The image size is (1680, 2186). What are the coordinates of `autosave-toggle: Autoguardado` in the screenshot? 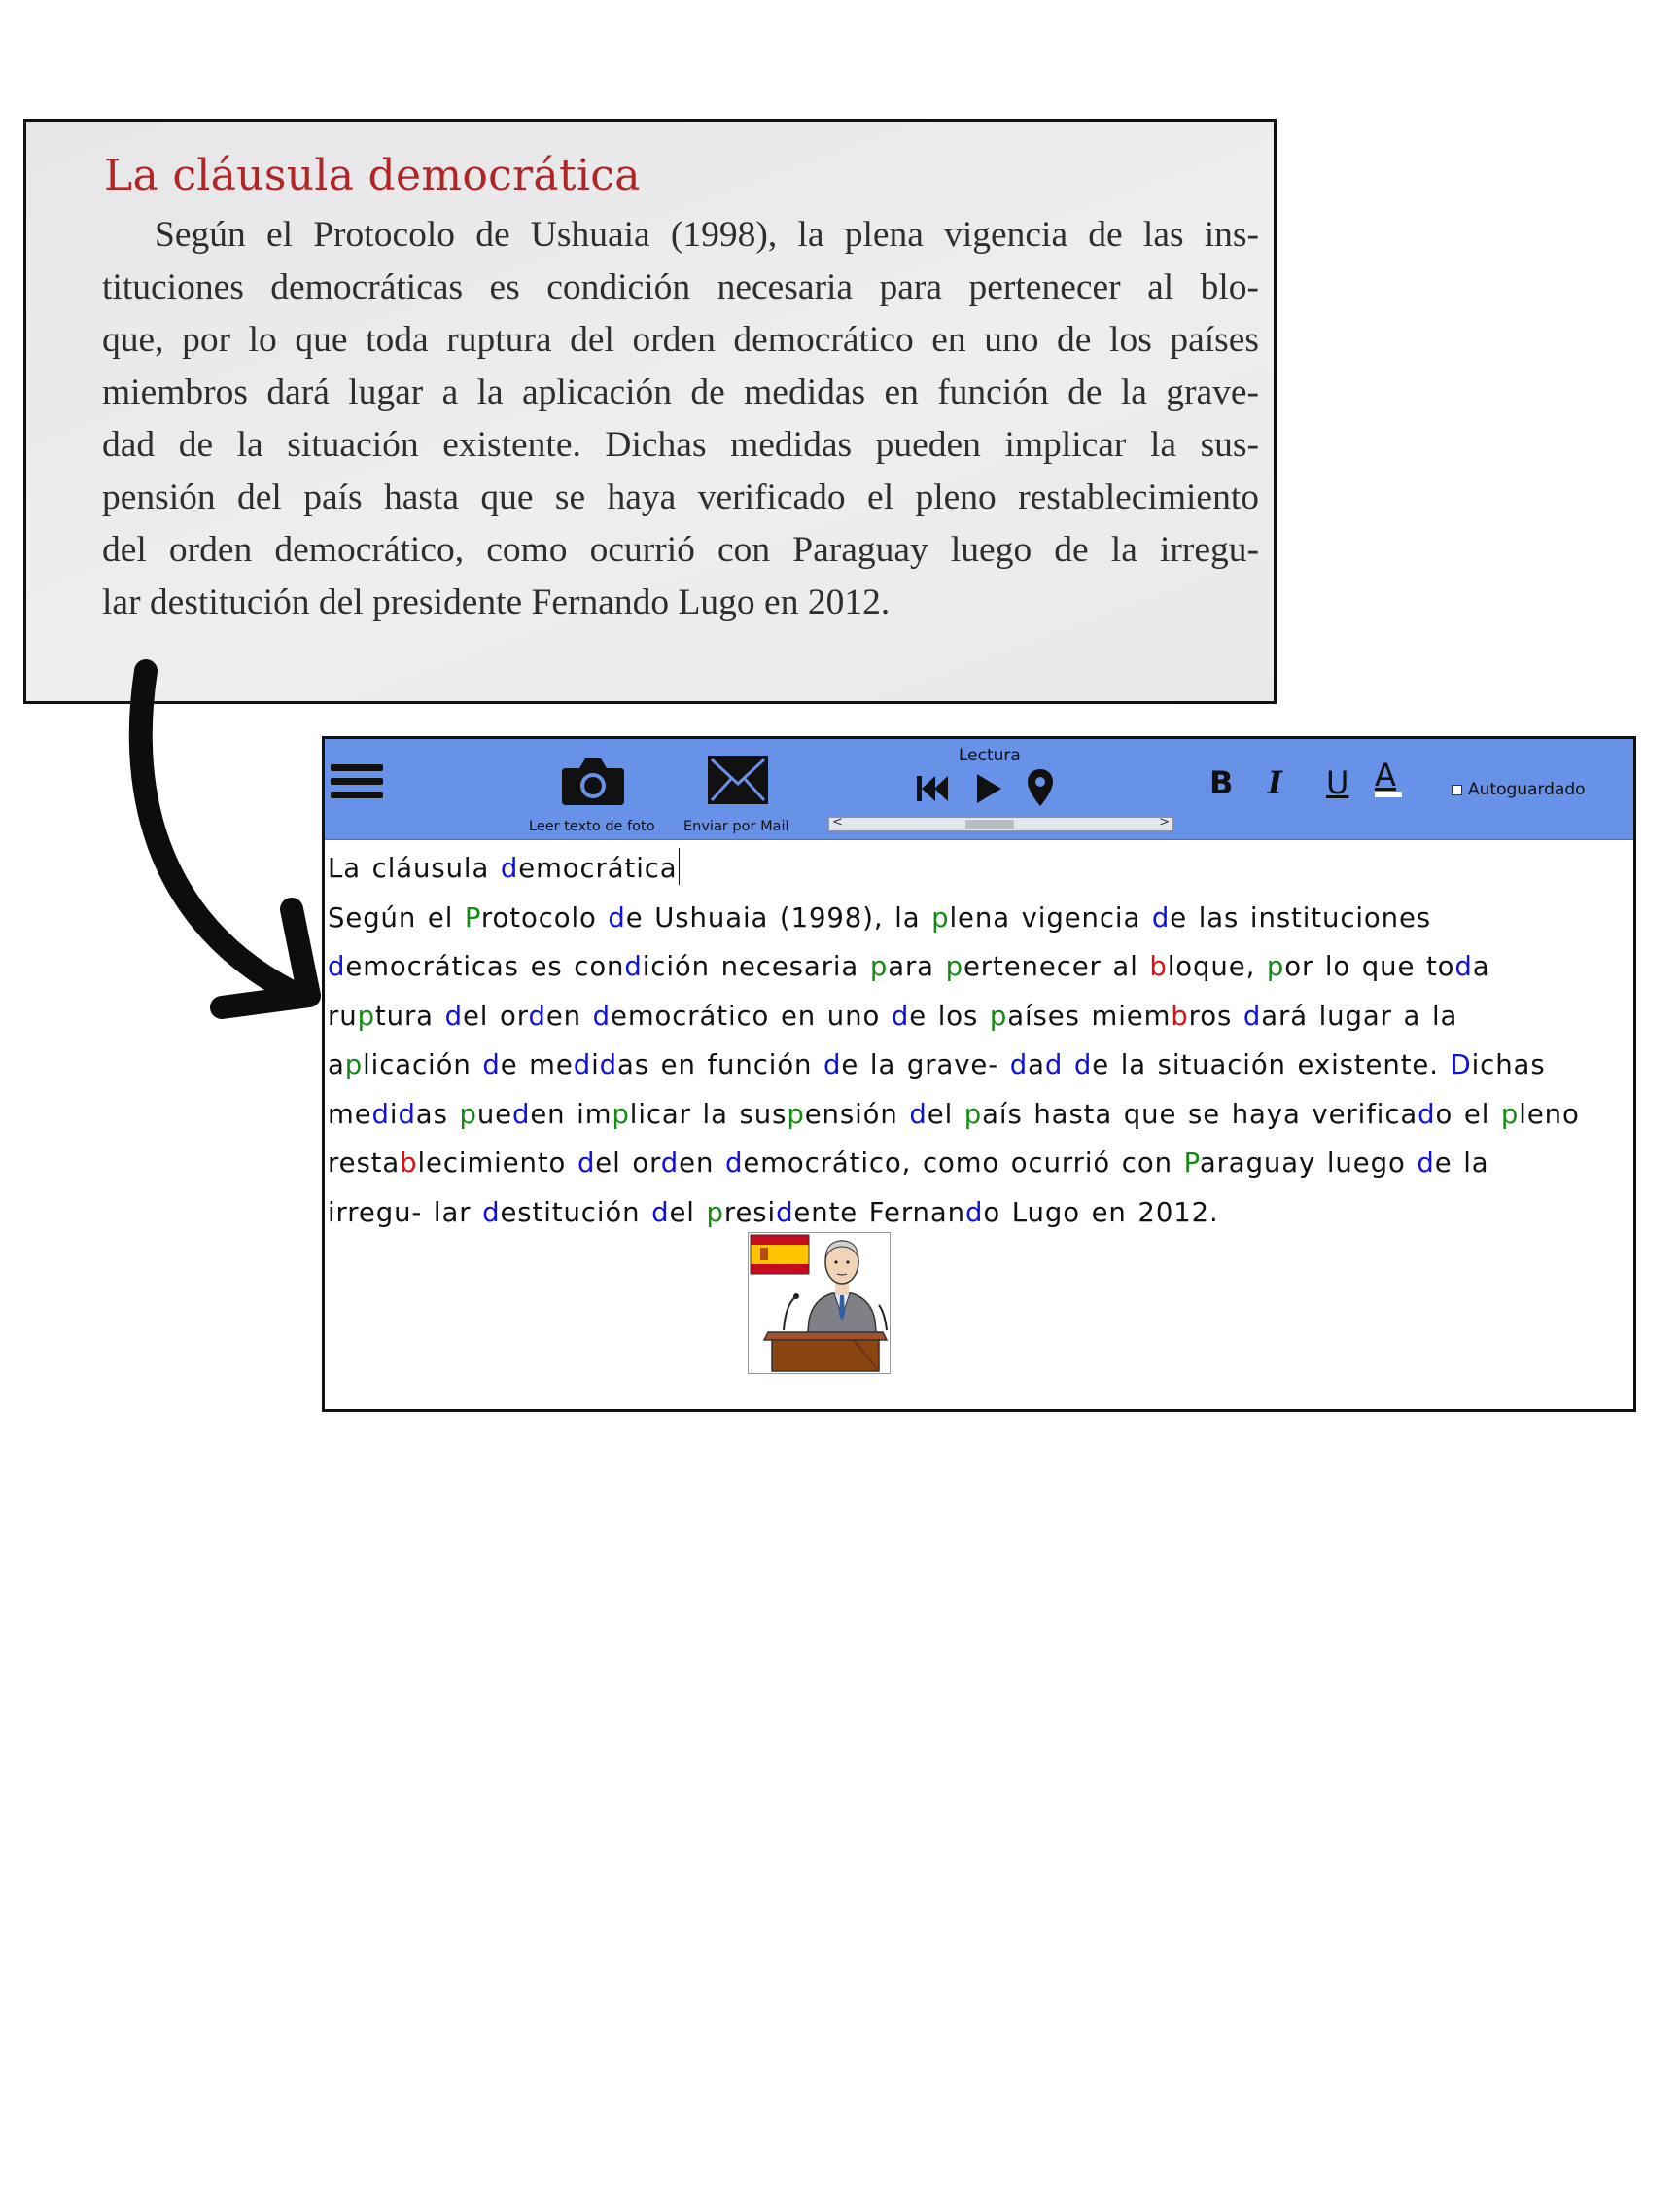 It's located at (1519, 790).